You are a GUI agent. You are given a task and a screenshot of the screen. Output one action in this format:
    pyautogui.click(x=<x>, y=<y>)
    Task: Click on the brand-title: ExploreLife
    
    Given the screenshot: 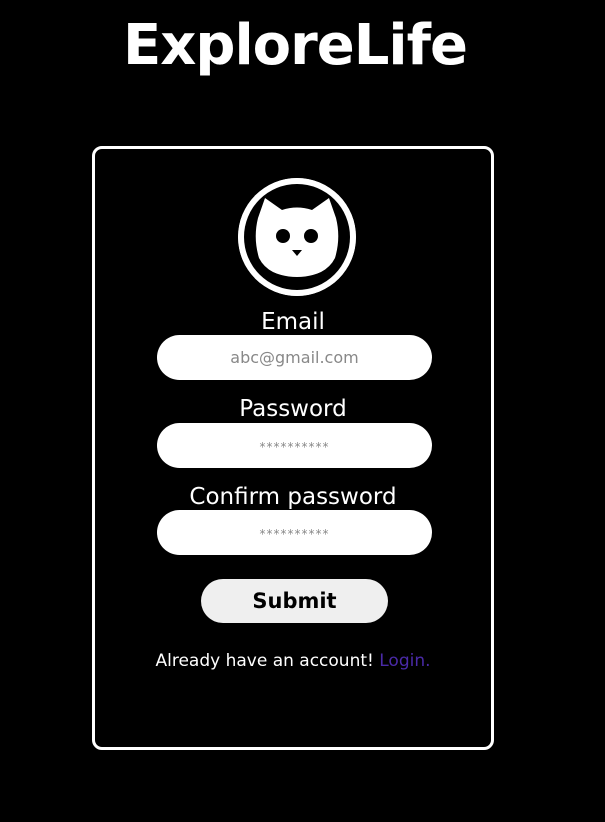 What is the action you would take?
    pyautogui.click(x=295, y=45)
    